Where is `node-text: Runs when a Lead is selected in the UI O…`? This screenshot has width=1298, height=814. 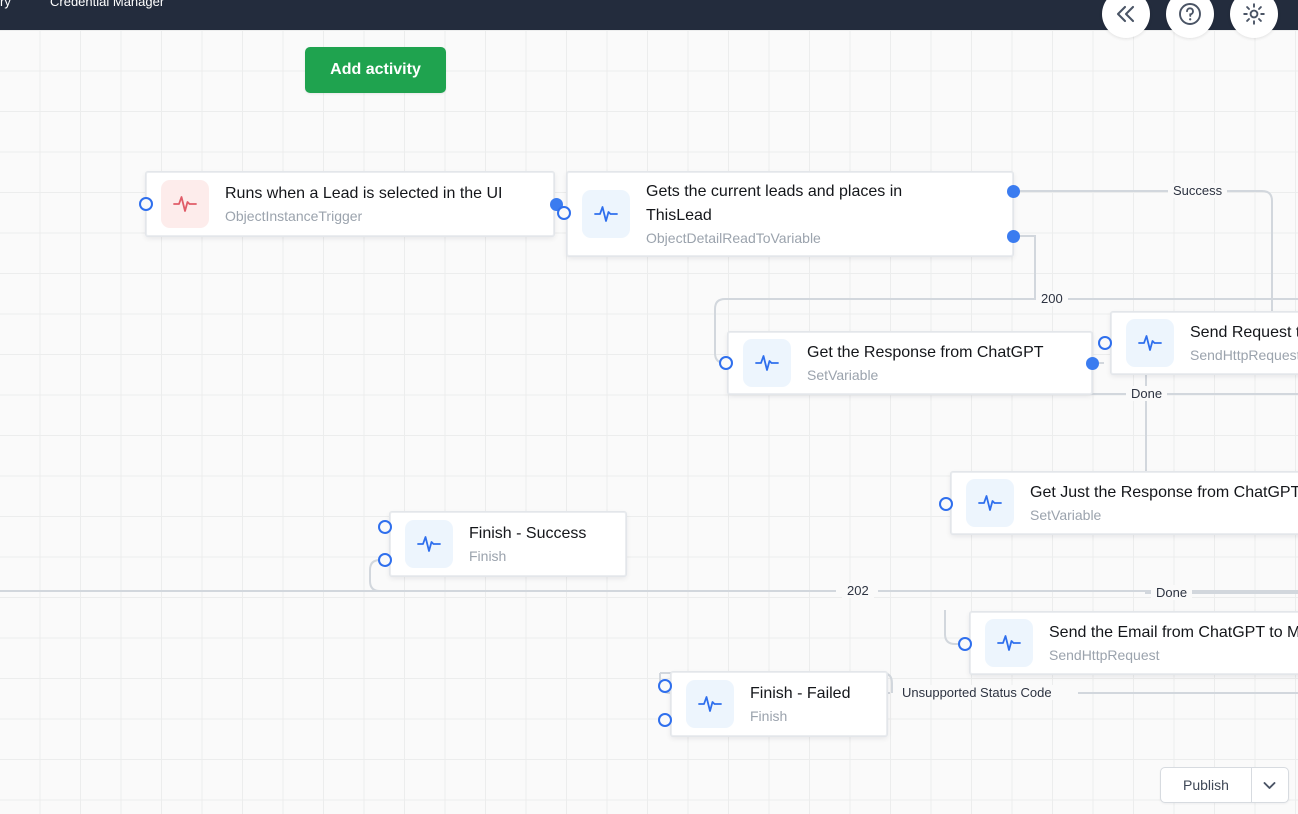
node-text: Runs when a Lead is selected in the UI O… is located at coordinates (364, 204).